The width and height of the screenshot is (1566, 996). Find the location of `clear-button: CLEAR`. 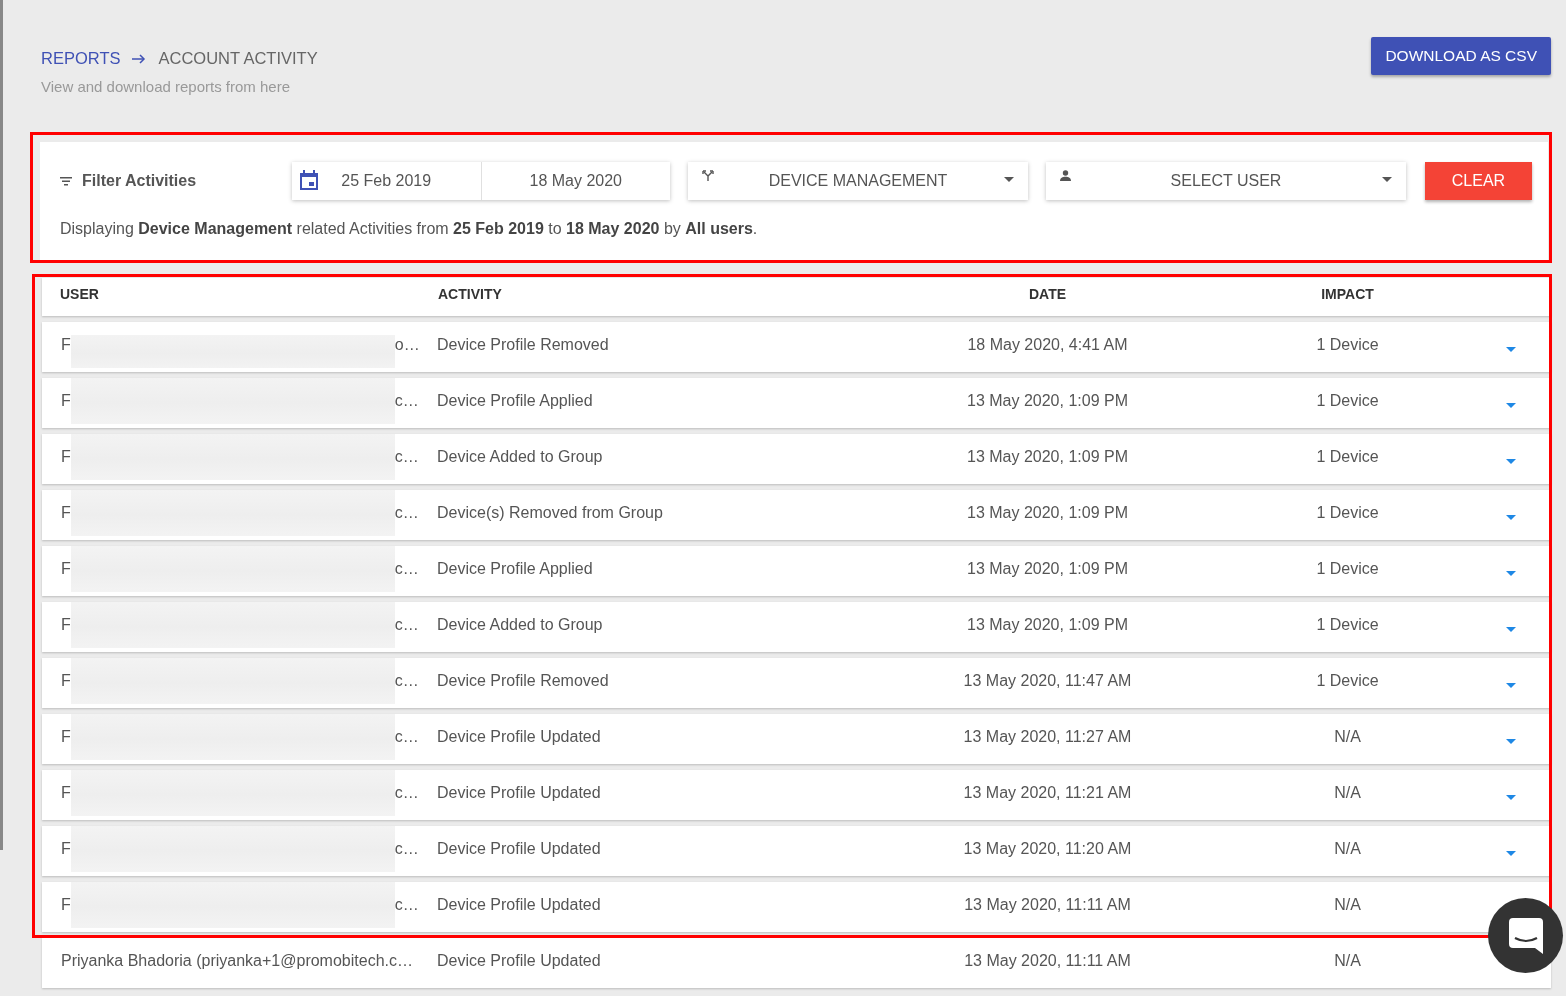

clear-button: CLEAR is located at coordinates (1478, 181).